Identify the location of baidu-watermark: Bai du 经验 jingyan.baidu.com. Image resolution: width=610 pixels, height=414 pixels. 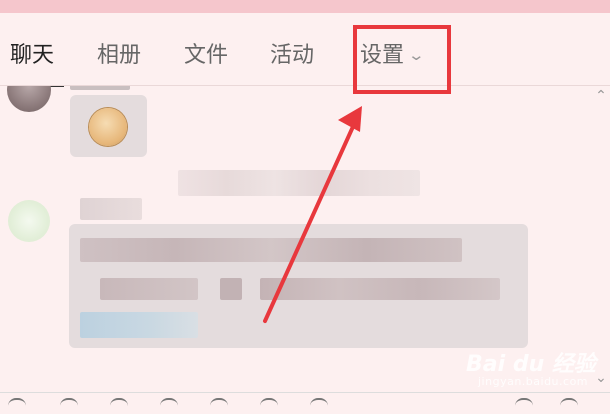
(531, 371).